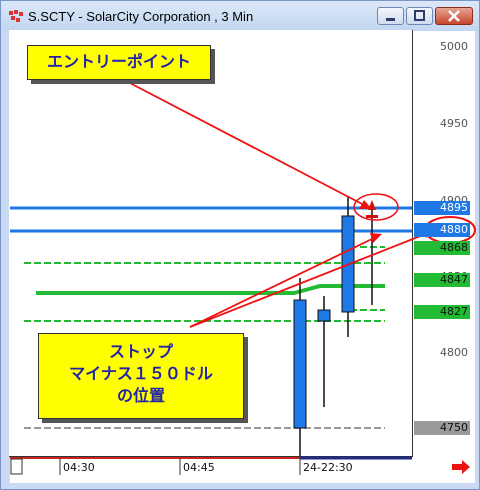  Describe the element at coordinates (309, 280) in the screenshot. I see `stop-arrow-secondary` at that location.